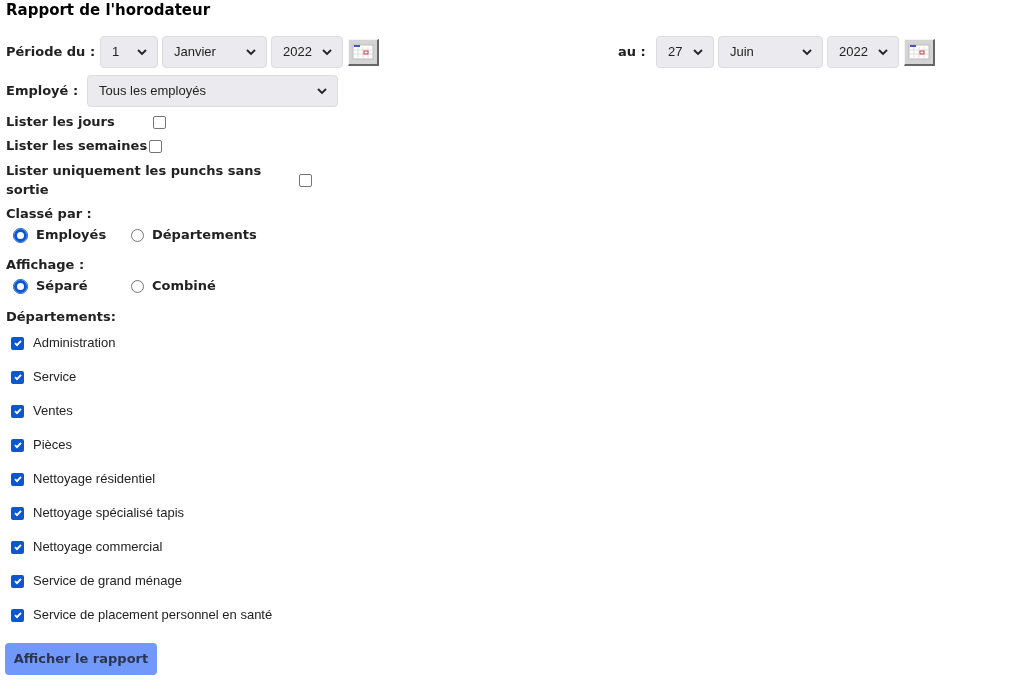  What do you see at coordinates (770, 52) in the screenshot?
I see `dropdown: Juin` at bounding box center [770, 52].